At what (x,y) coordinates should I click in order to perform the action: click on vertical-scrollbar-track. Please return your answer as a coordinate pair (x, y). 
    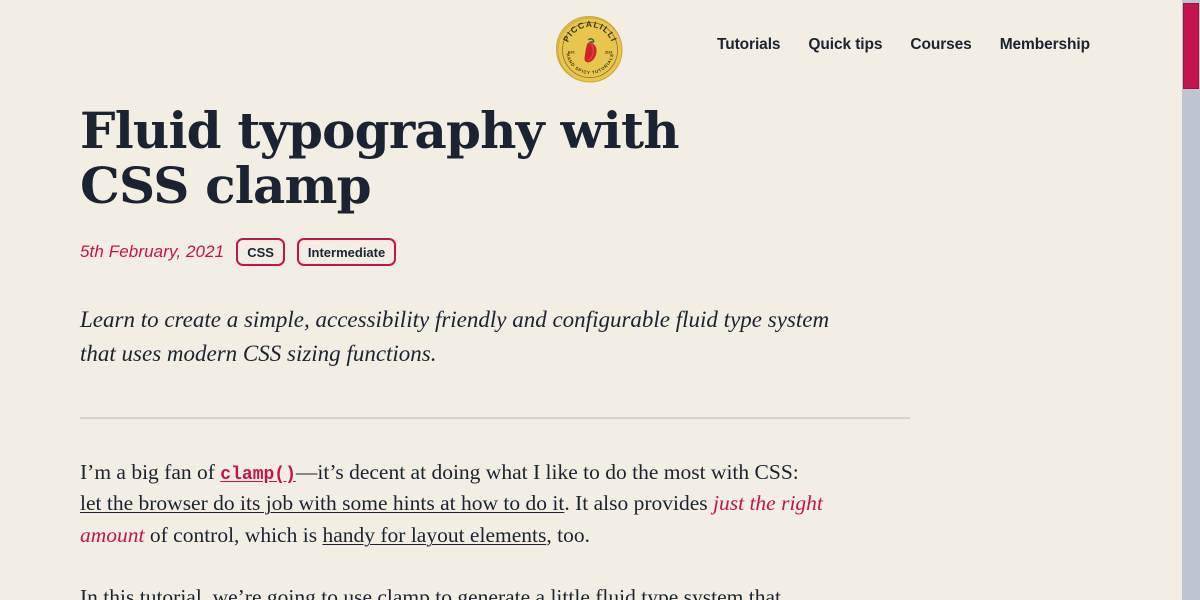
    Looking at the image, I should click on (1191, 300).